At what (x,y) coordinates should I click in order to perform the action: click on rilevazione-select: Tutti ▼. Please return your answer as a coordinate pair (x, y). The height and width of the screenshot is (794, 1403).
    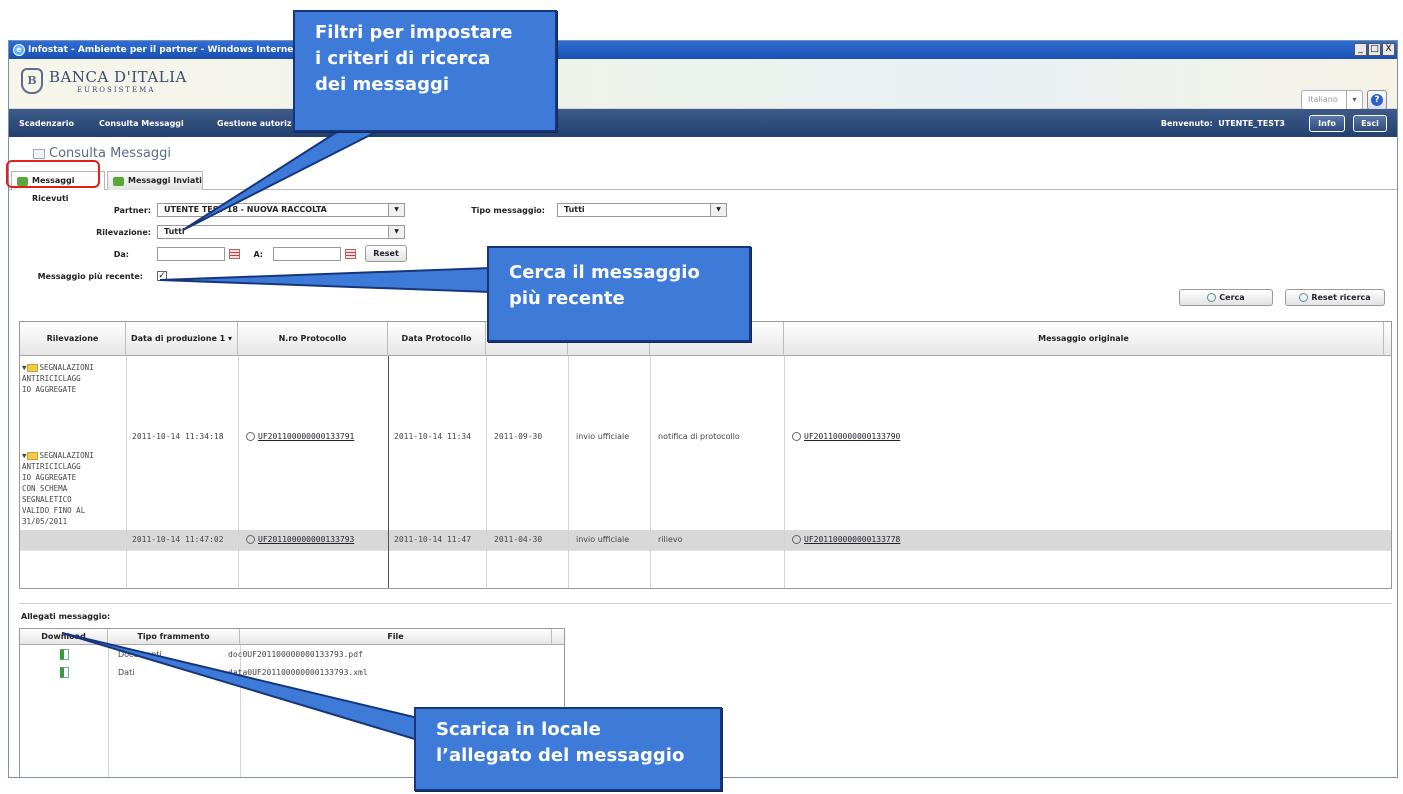
    Looking at the image, I should click on (281, 232).